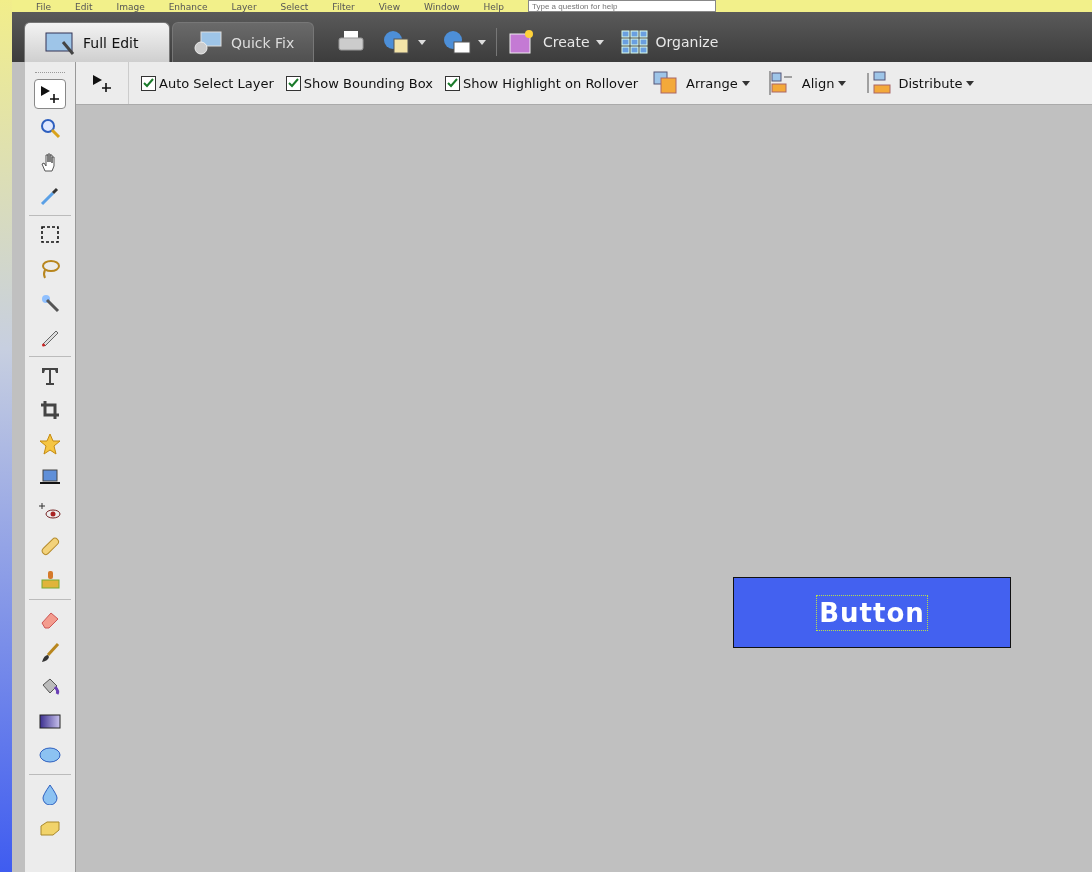 The height and width of the screenshot is (872, 1092). What do you see at coordinates (634, 42) in the screenshot?
I see `grid-icon` at bounding box center [634, 42].